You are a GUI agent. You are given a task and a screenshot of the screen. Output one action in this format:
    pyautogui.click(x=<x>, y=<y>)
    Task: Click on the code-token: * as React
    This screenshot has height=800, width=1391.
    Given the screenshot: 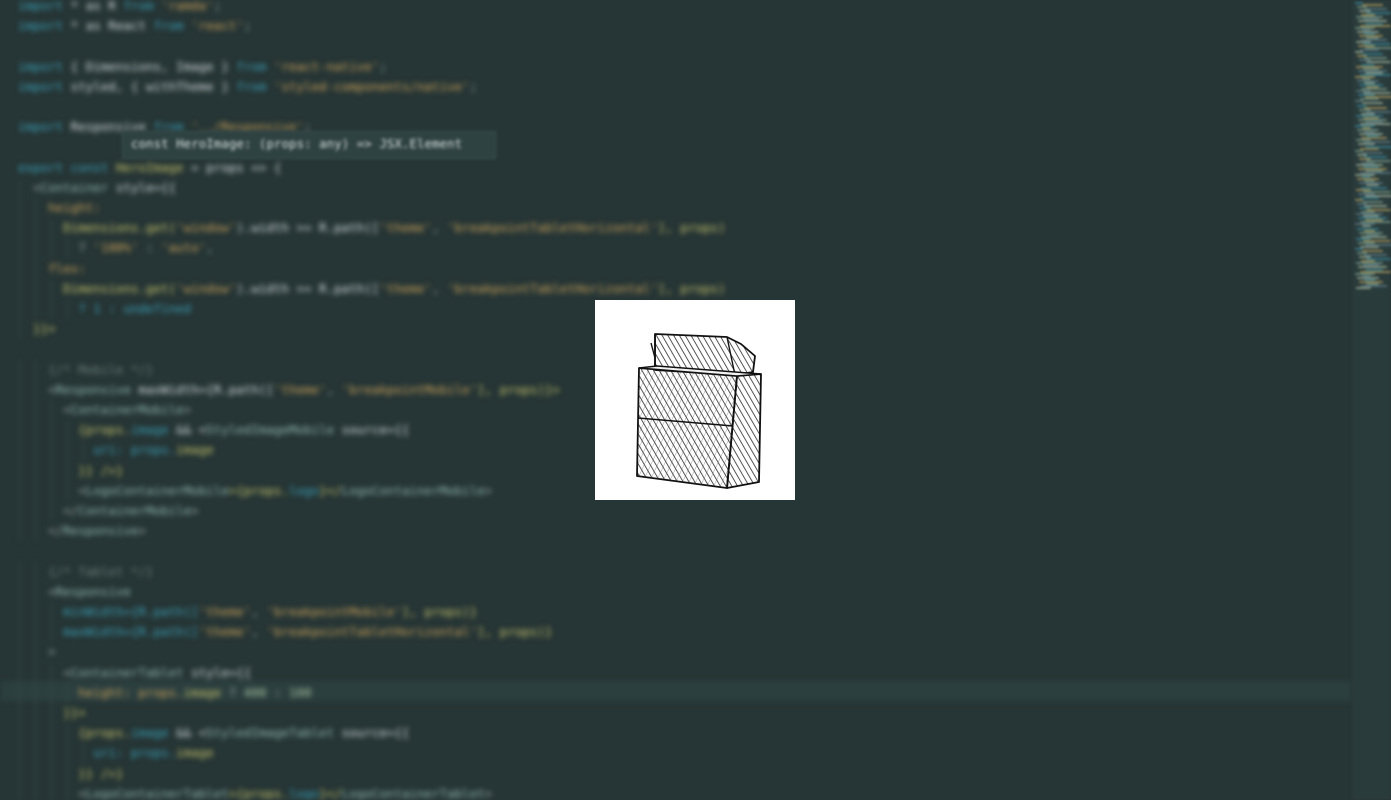 What is the action you would take?
    pyautogui.click(x=108, y=26)
    